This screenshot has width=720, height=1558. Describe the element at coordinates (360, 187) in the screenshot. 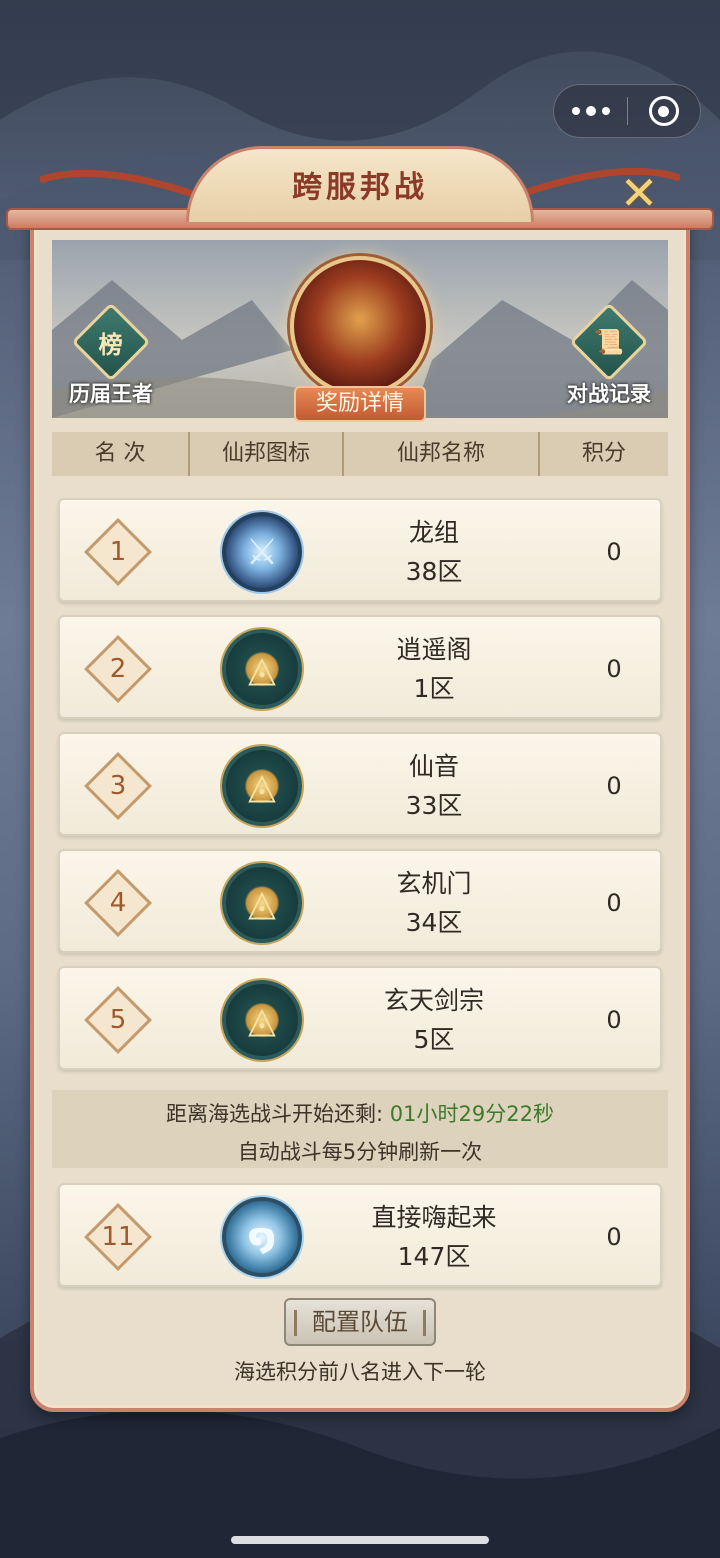

I see `page-title: 跨服邦战` at that location.